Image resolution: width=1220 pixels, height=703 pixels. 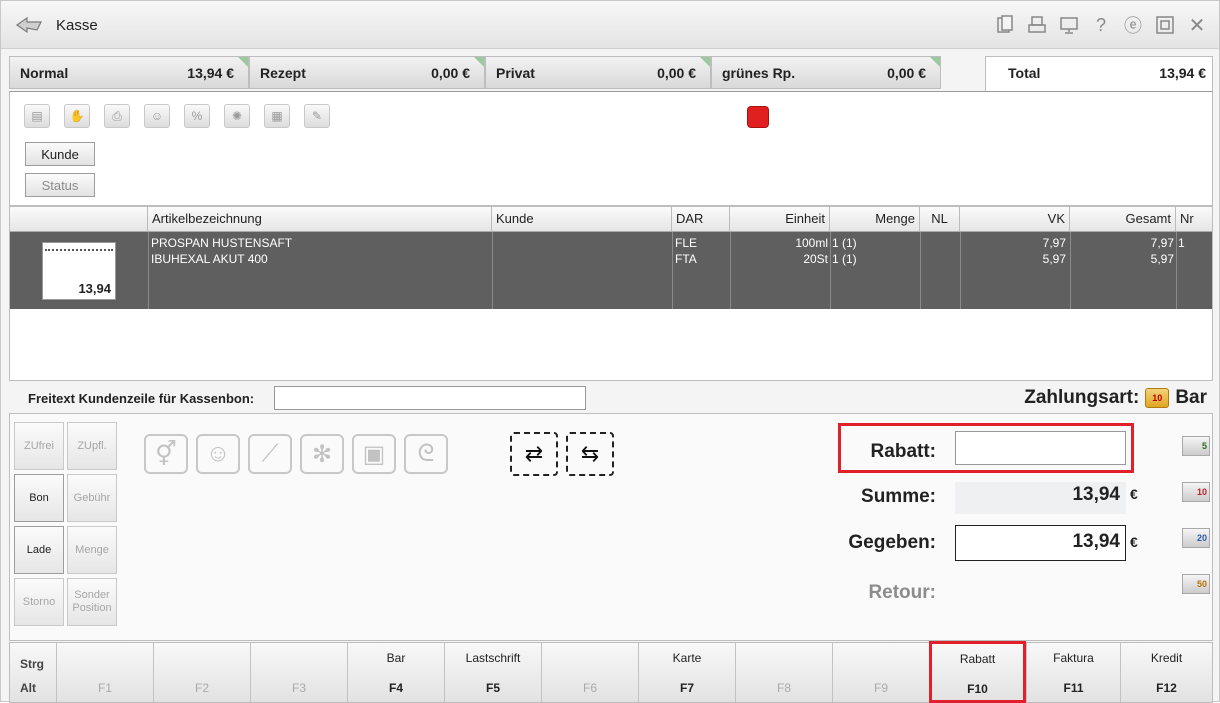 I want to click on header-menge: Menge, so click(x=875, y=219).